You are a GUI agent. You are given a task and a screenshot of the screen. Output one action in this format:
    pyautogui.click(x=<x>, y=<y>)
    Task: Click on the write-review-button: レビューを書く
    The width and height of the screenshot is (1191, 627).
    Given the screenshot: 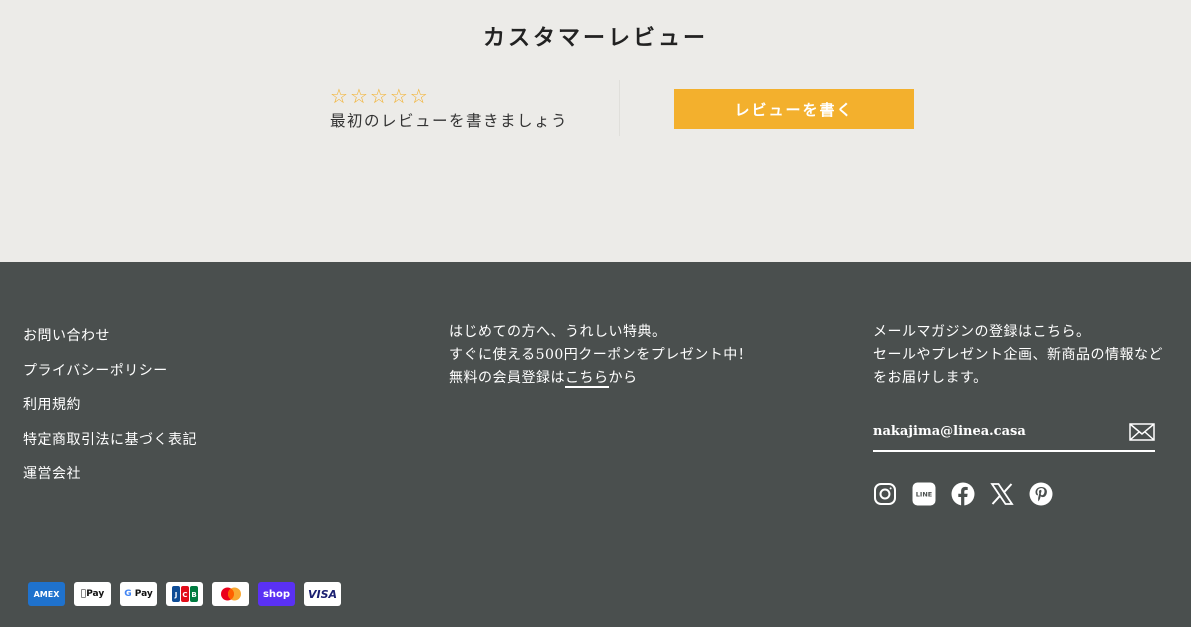 What is the action you would take?
    pyautogui.click(x=794, y=109)
    